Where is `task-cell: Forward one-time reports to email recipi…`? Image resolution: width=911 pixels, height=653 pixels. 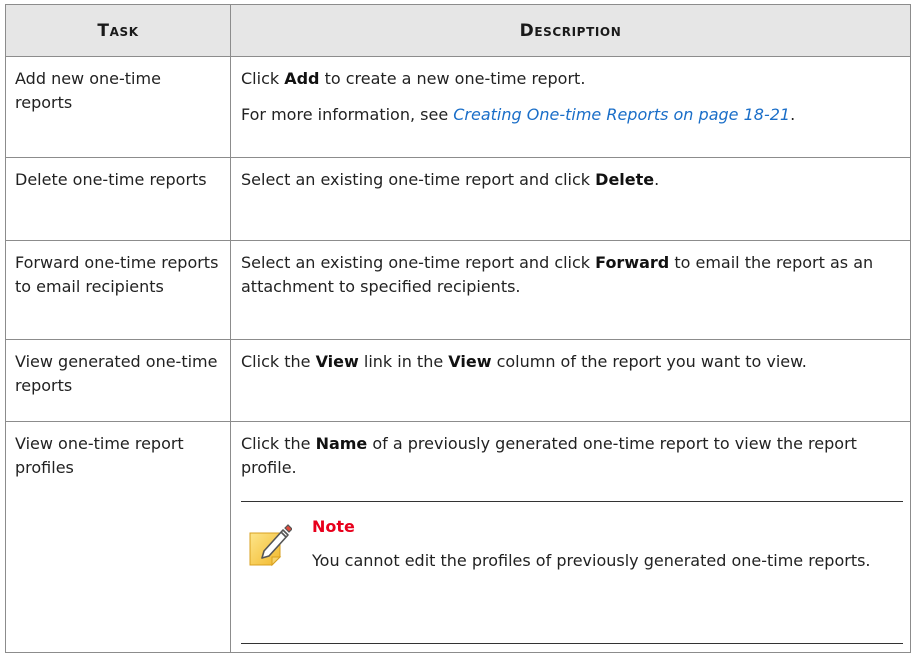
task-cell: Forward one-time reports to email recipi… is located at coordinates (118, 290).